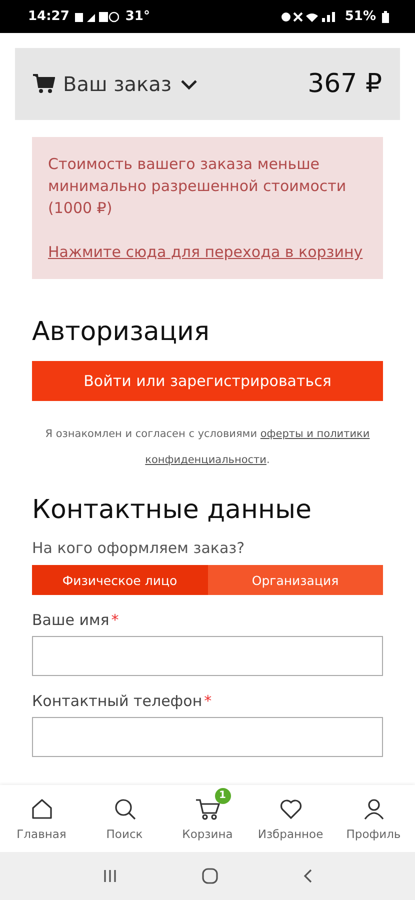 The width and height of the screenshot is (415, 900). Describe the element at coordinates (110, 876) in the screenshot. I see `recent-apps-icon` at that location.